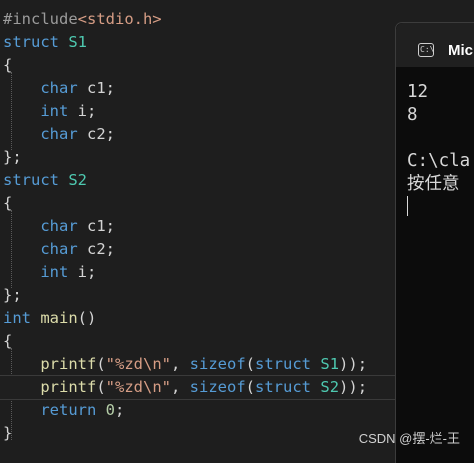 This screenshot has height=463, width=474. What do you see at coordinates (433, 184) in the screenshot?
I see `terminal-output-line: 按任意` at bounding box center [433, 184].